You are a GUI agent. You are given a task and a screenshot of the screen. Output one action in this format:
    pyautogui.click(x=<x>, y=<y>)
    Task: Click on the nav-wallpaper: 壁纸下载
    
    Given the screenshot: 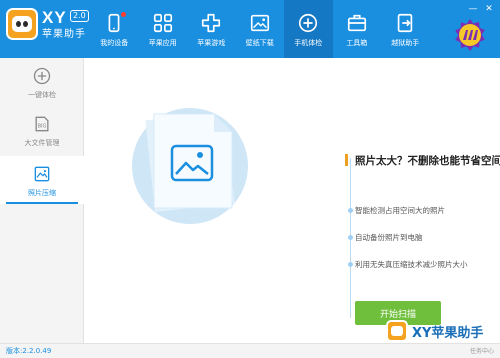 What is the action you would take?
    pyautogui.click(x=260, y=29)
    